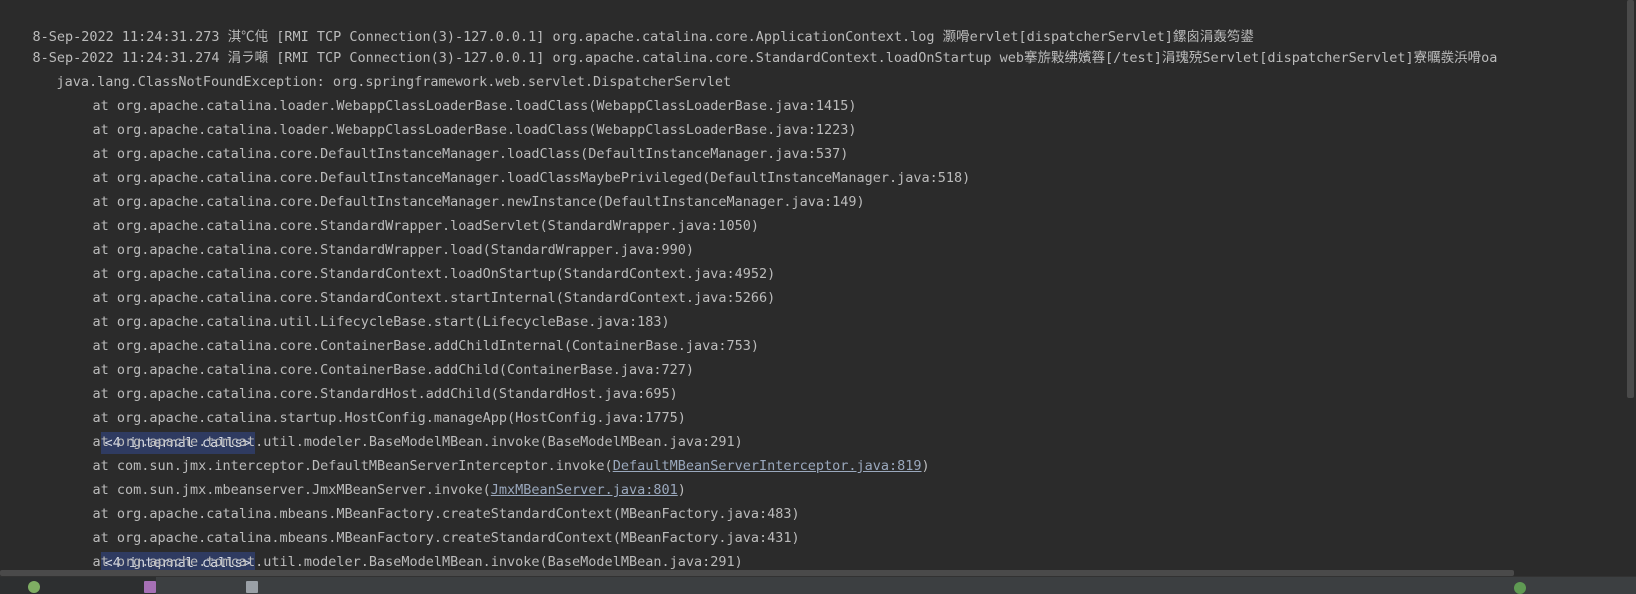  What do you see at coordinates (186, 585) in the screenshot?
I see `tab-terminal` at bounding box center [186, 585].